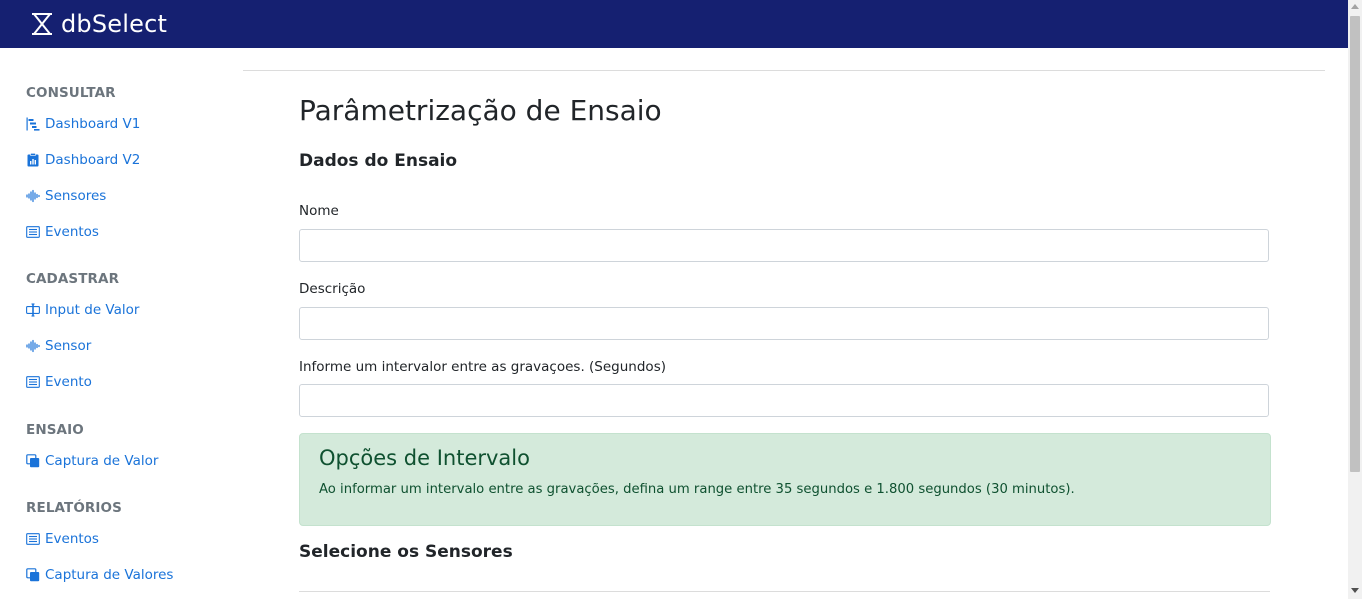 The height and width of the screenshot is (599, 1362). What do you see at coordinates (1355, 6) in the screenshot?
I see `scroll-up-arrow-icon` at bounding box center [1355, 6].